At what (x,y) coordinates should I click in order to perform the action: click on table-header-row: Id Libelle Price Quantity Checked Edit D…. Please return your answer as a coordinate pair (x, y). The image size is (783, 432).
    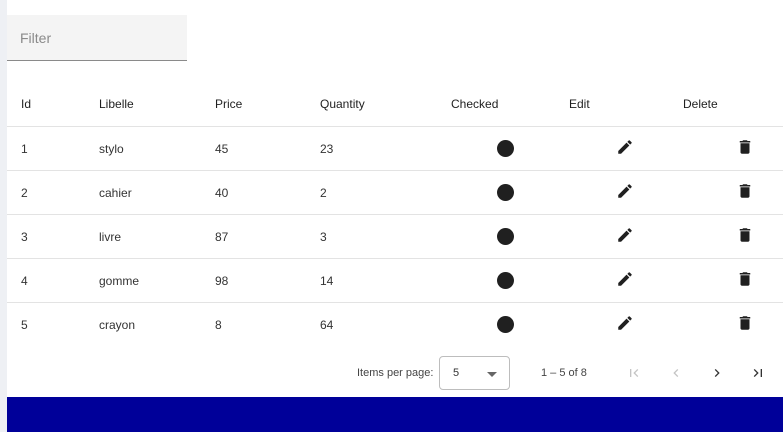
    Looking at the image, I should click on (395, 104).